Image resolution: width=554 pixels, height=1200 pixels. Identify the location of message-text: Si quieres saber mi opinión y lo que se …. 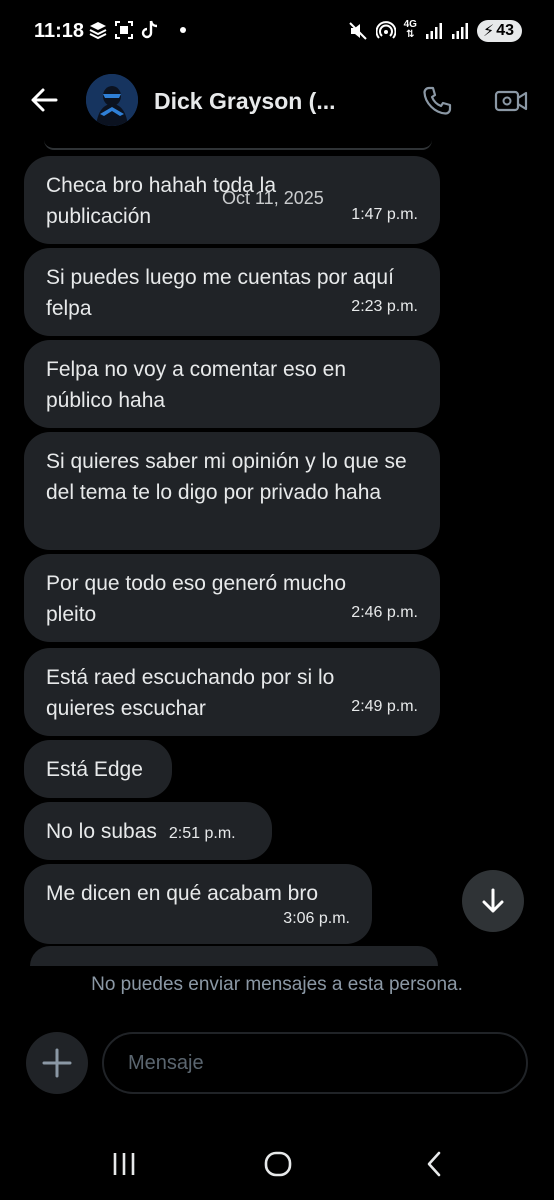
(226, 477).